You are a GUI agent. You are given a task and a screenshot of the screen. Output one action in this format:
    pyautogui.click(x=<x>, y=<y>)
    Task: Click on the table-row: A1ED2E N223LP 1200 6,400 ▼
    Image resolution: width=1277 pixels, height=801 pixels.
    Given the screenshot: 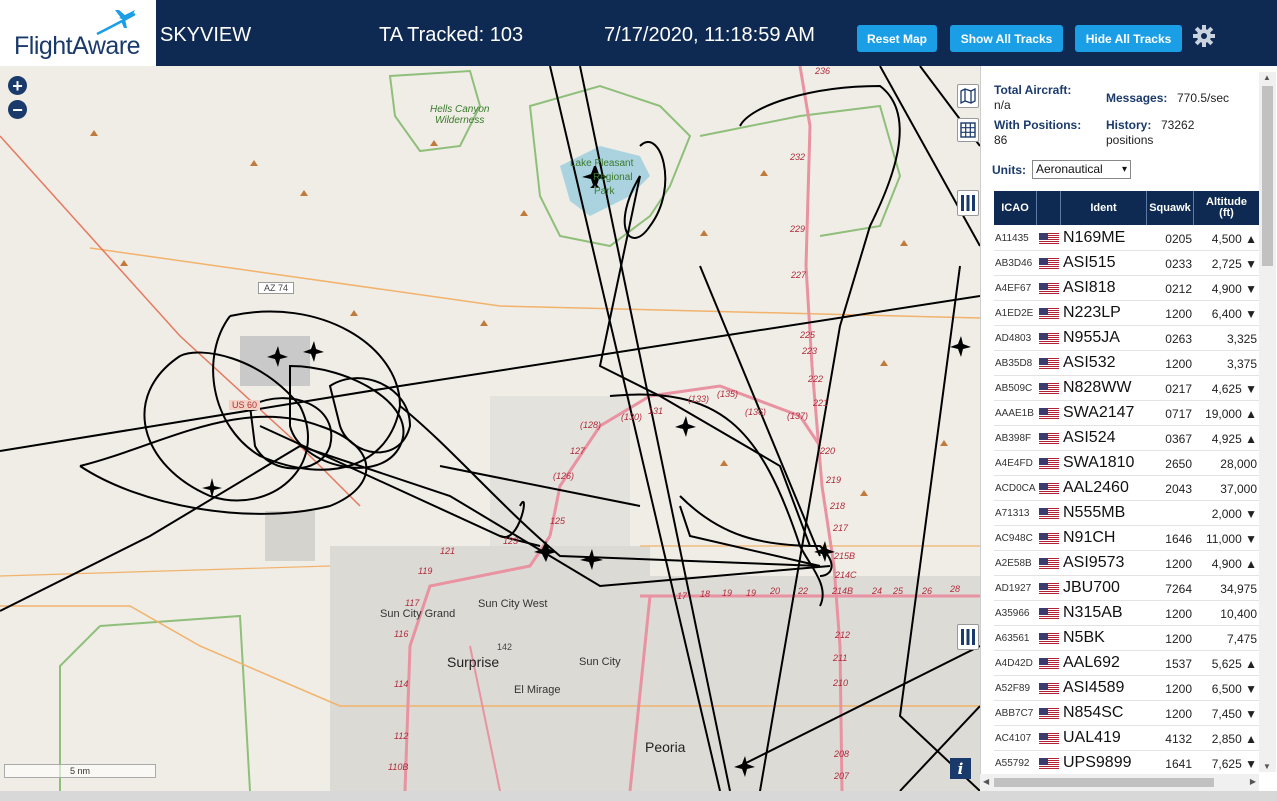 What is the action you would take?
    pyautogui.click(x=1126, y=313)
    